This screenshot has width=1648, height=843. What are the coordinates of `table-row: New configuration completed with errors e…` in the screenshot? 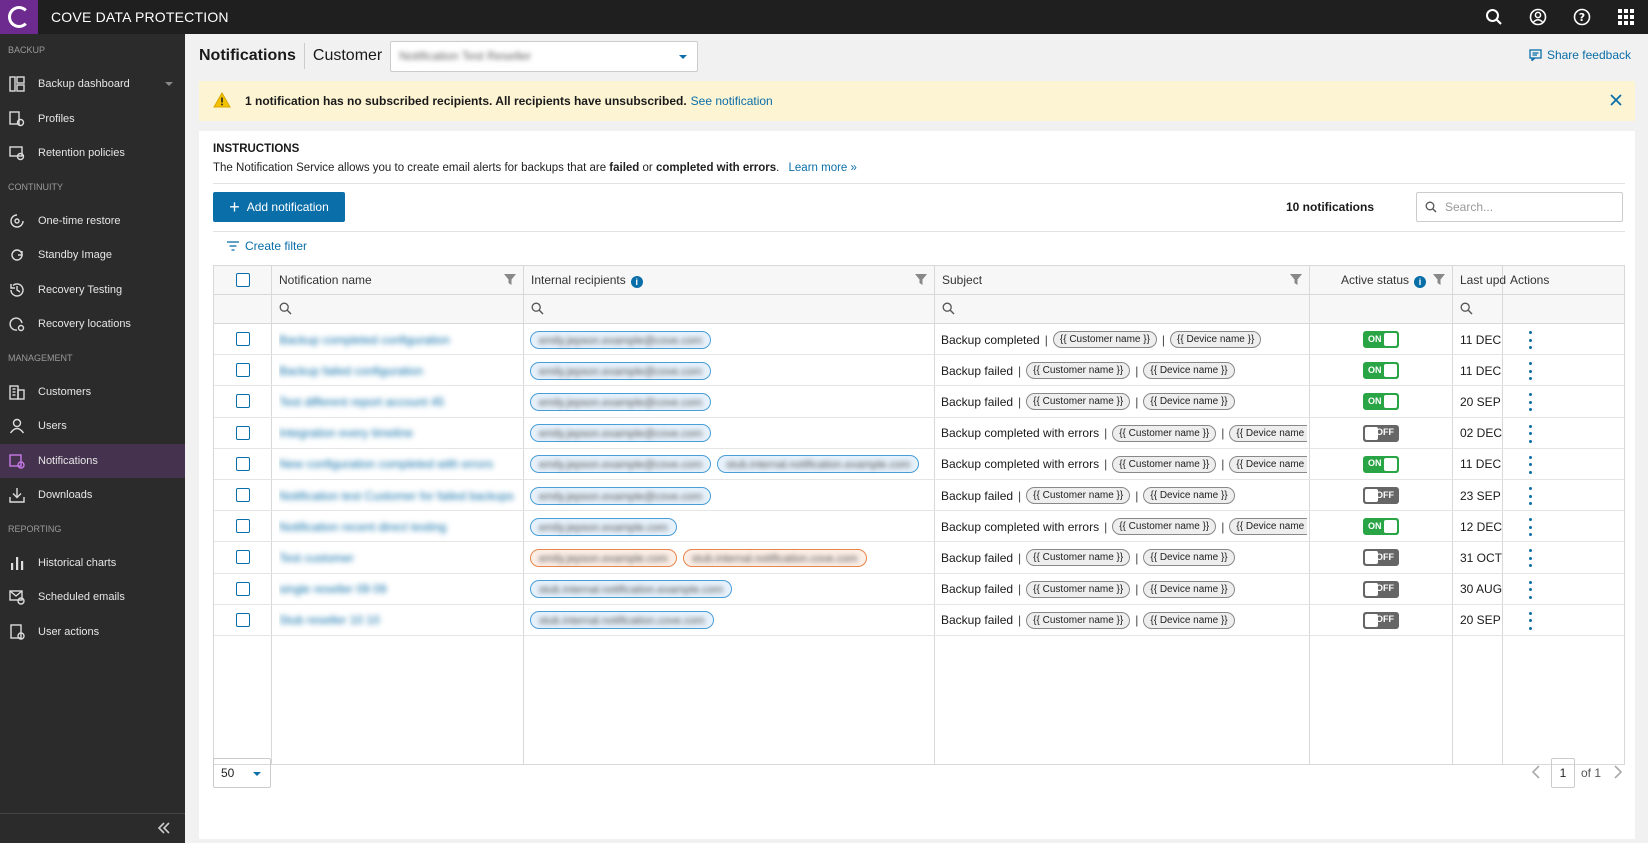 It's located at (919, 464).